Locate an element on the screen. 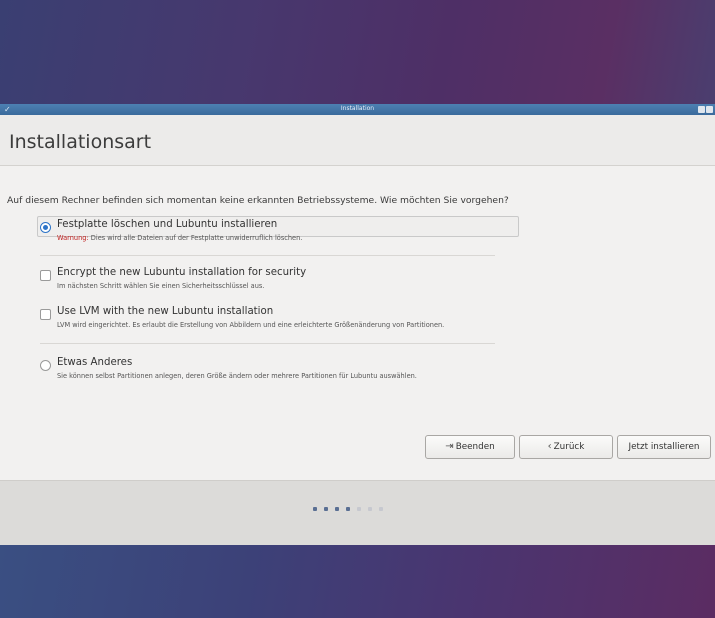 The image size is (715, 618). back-button: ‹ Zurück is located at coordinates (566, 447).